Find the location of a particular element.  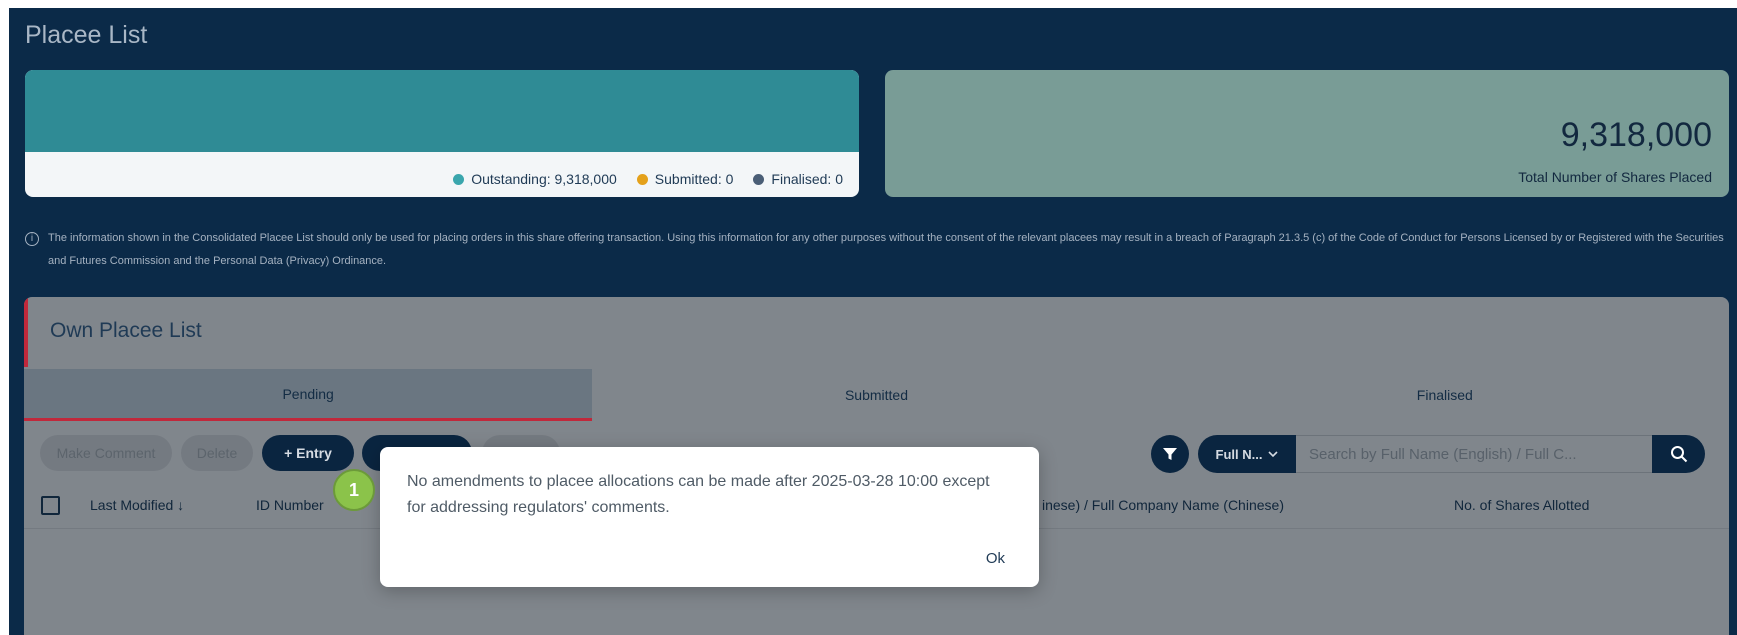

column-last-modified: Last Modified ↓ is located at coordinates (137, 505).